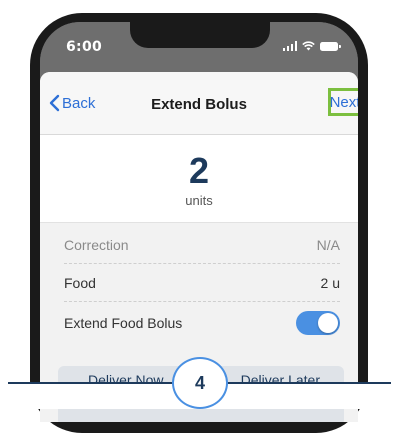 This screenshot has height=433, width=399. What do you see at coordinates (84, 47) in the screenshot?
I see `status-time: 6:00` at bounding box center [84, 47].